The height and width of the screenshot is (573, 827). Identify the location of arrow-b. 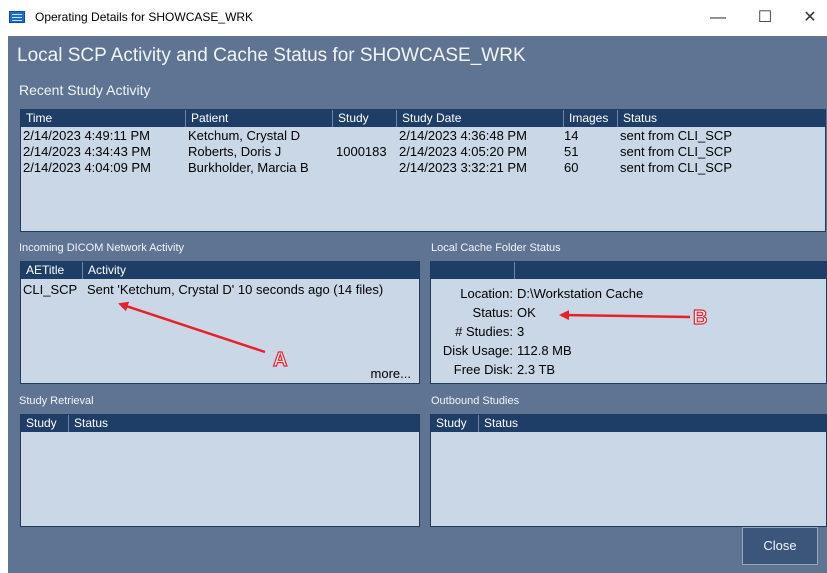
(625, 315).